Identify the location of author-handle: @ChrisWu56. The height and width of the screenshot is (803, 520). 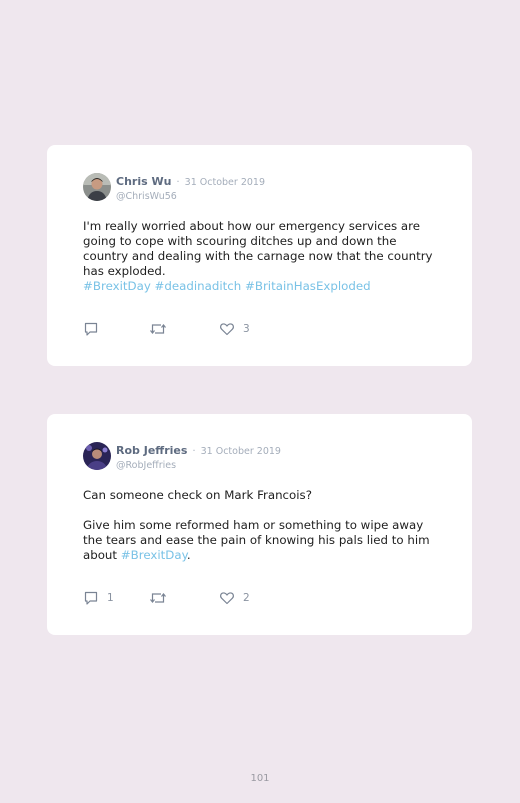
(190, 197).